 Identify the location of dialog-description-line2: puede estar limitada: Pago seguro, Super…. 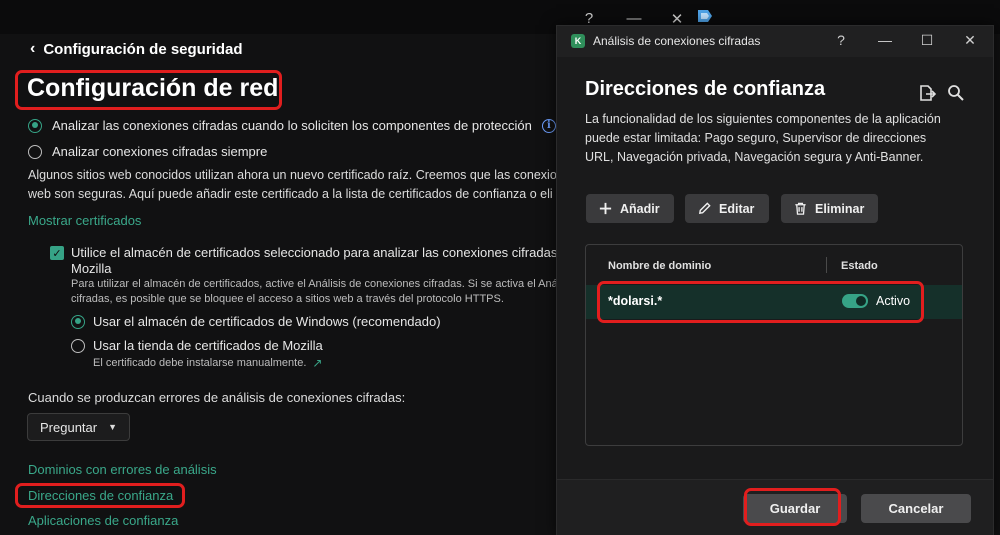
(756, 138).